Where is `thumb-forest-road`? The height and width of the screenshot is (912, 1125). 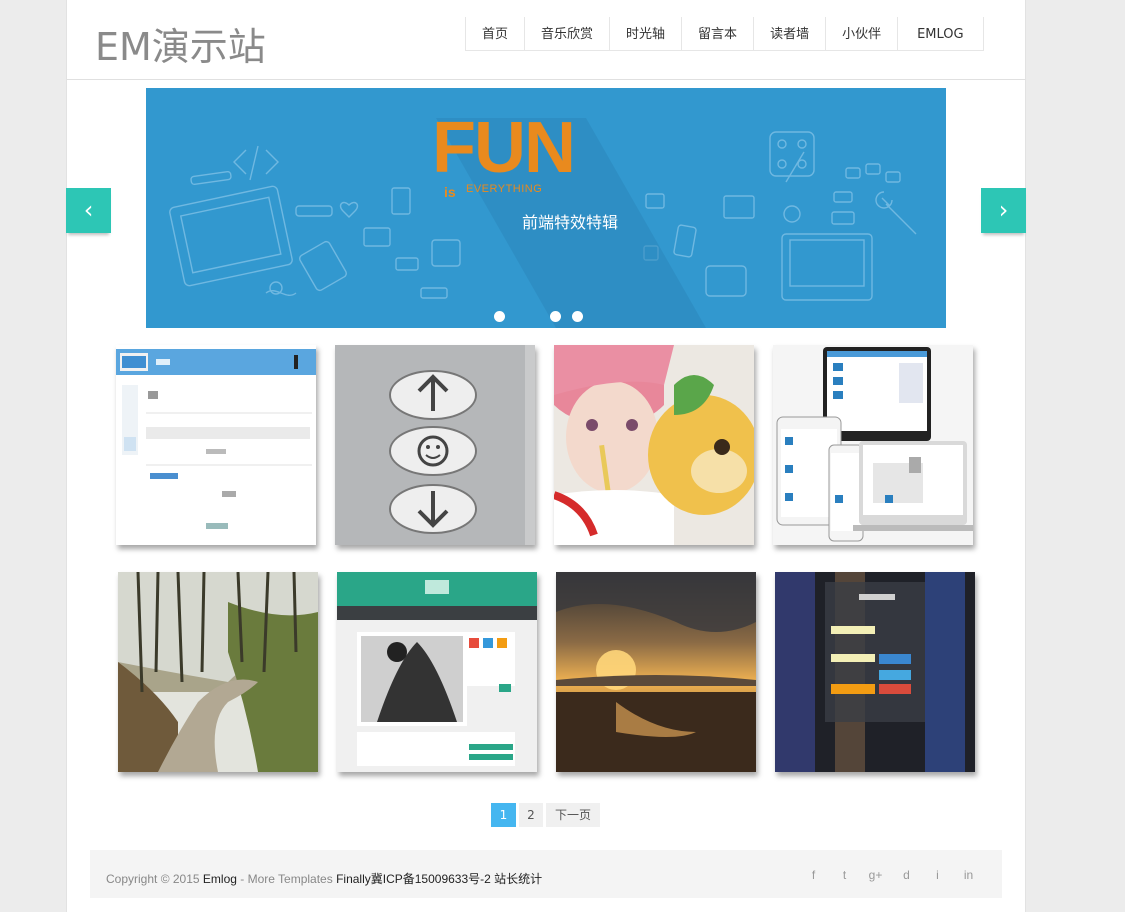
thumb-forest-road is located at coordinates (218, 672).